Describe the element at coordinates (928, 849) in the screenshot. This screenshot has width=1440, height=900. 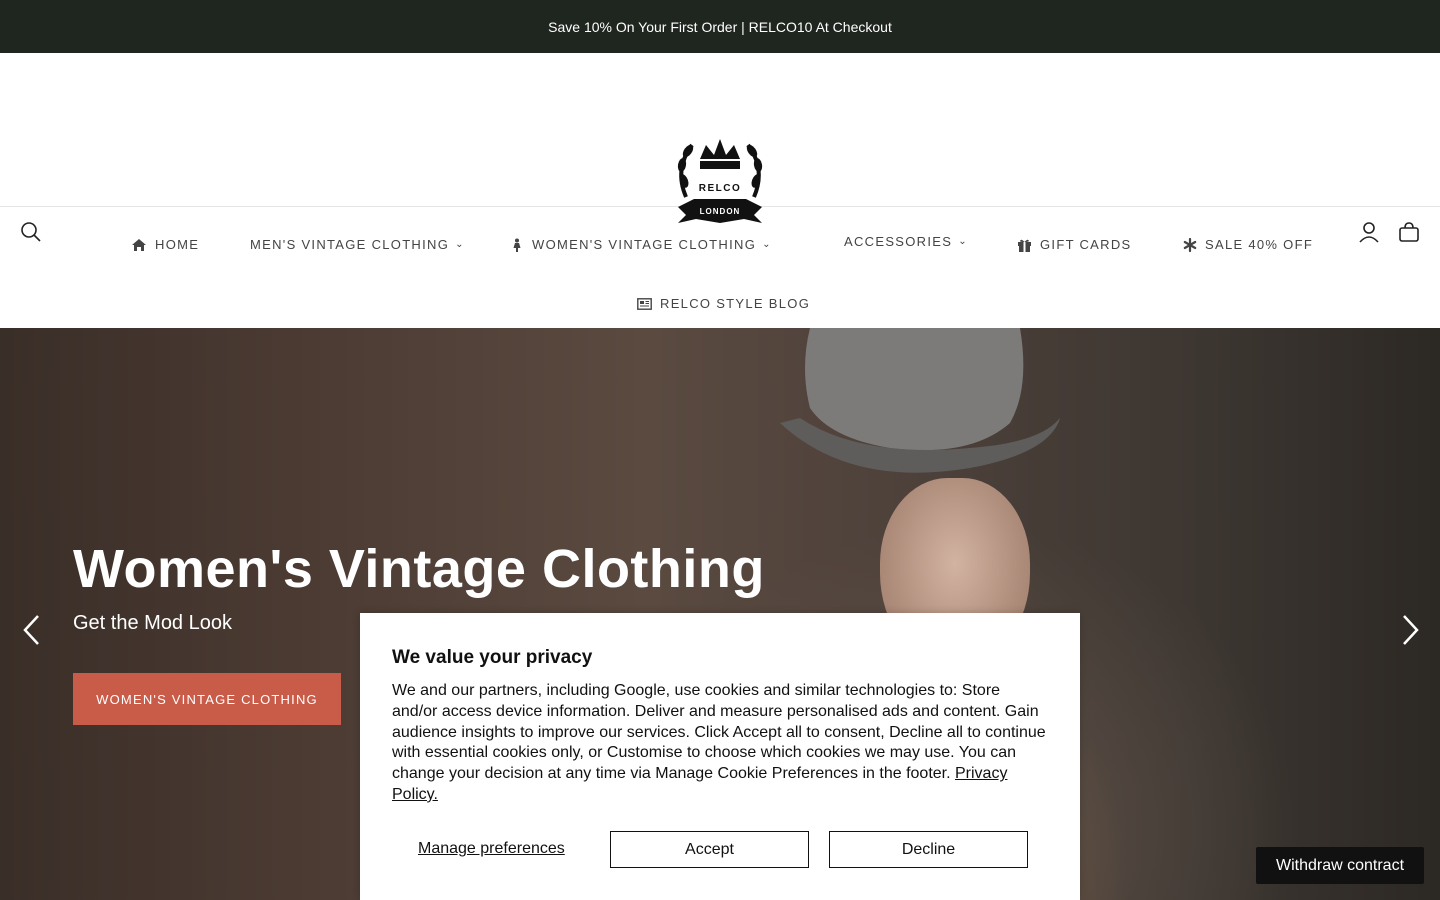
I see `decline-button: Decline` at that location.